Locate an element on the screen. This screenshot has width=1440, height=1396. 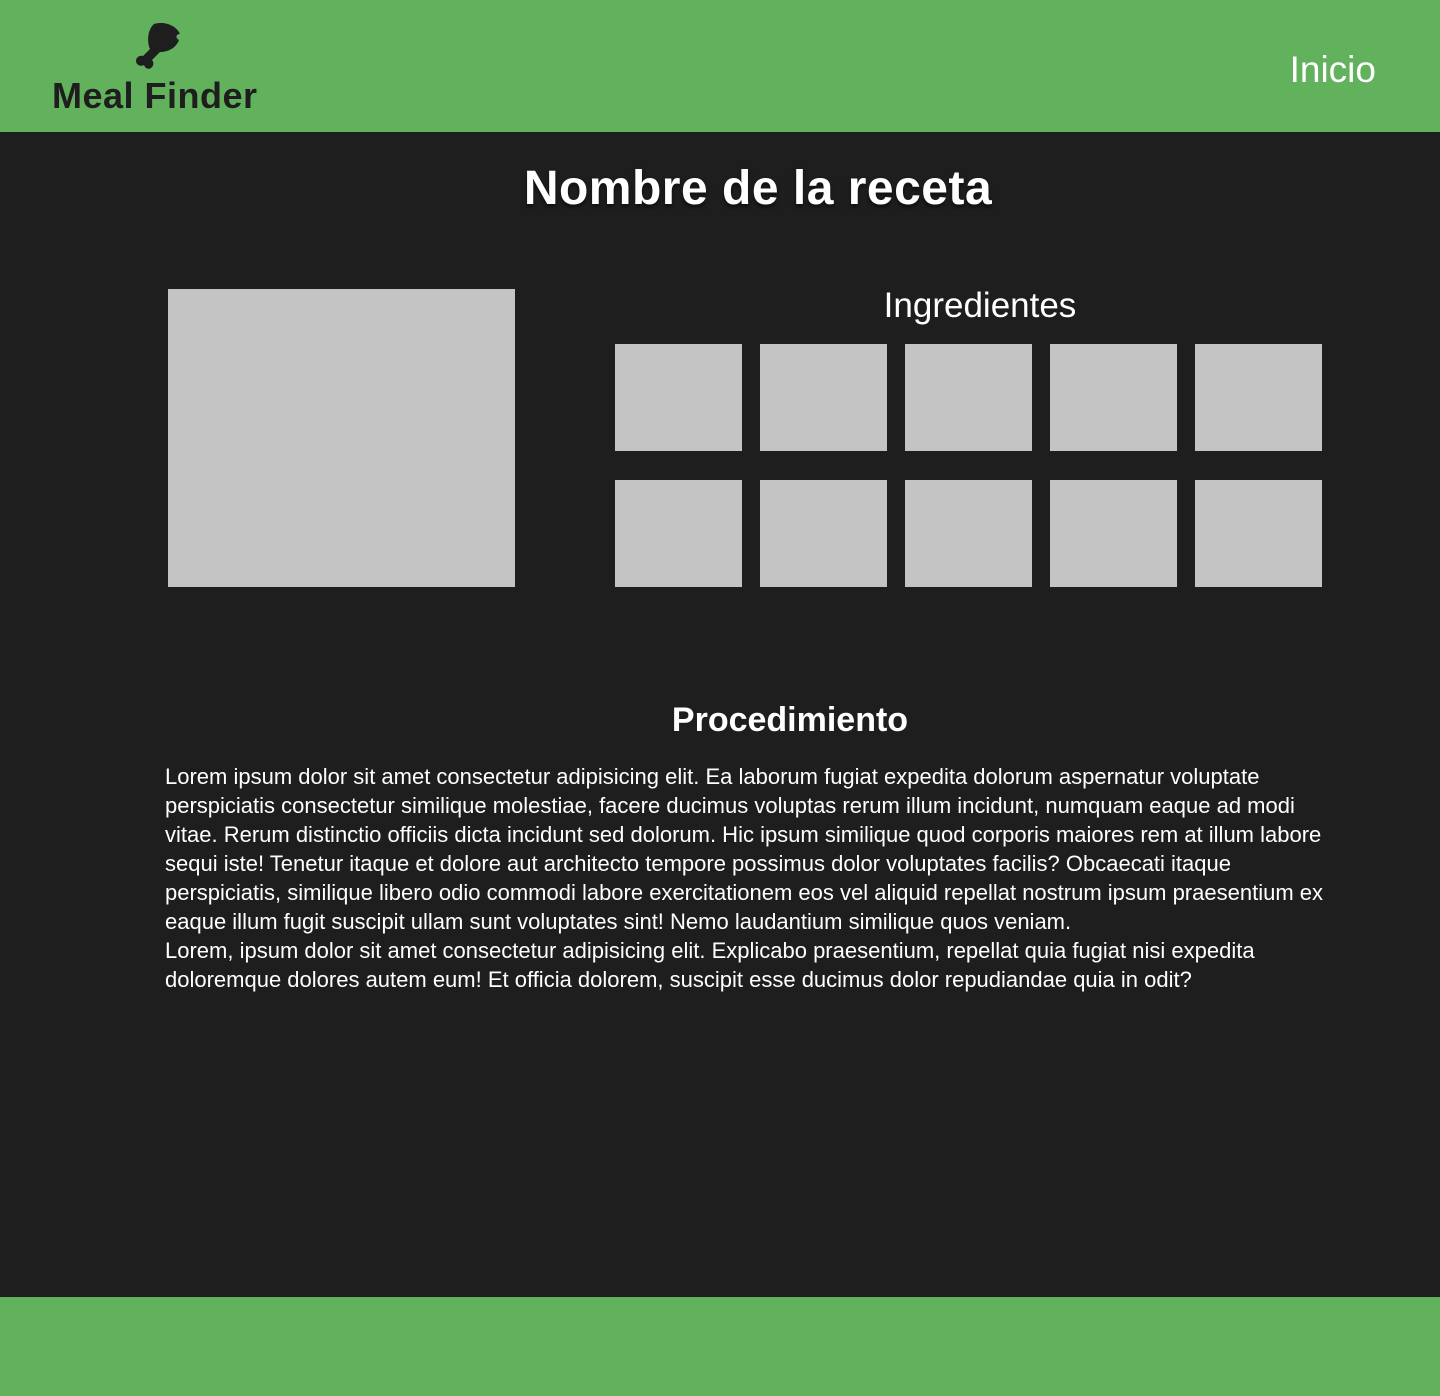
site-header: Meal Finder Inicio is located at coordinates (720, 66).